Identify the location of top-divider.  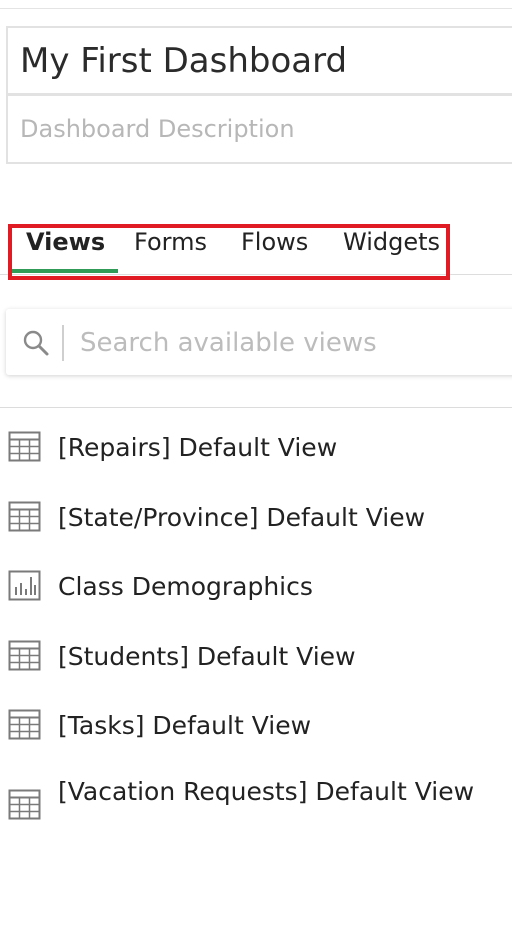
(256, 8).